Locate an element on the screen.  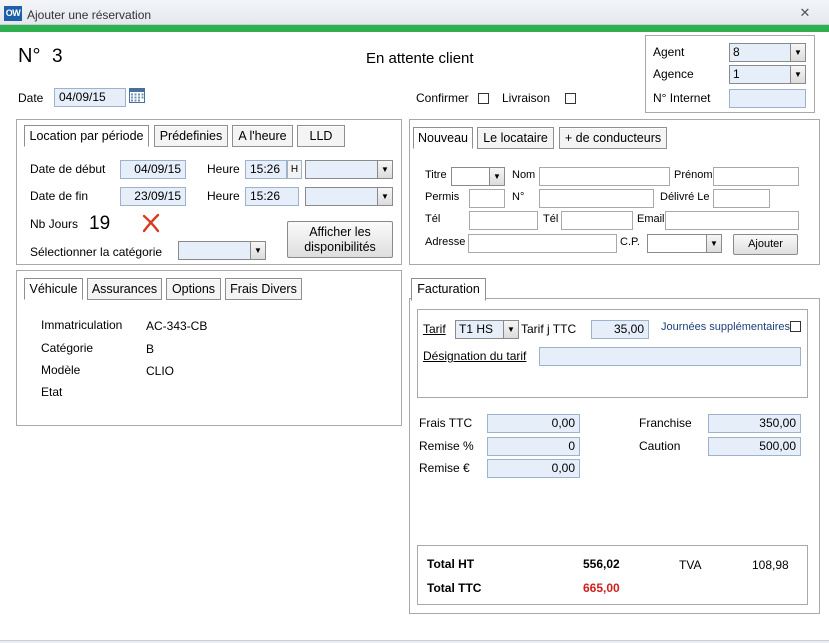
total-ht-label: Total HT is located at coordinates (451, 564).